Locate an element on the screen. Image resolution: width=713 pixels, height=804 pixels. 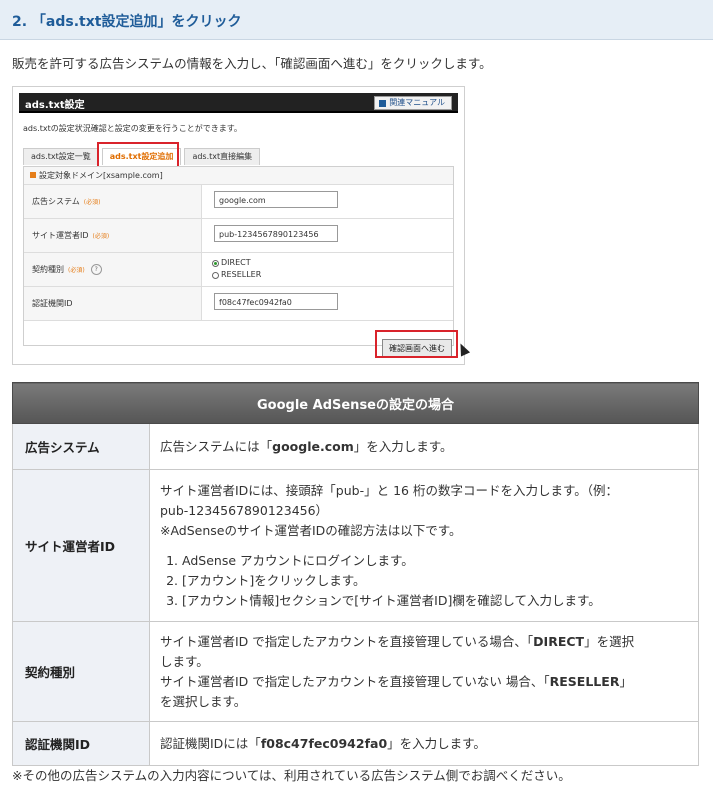
row-value: 広告システムには「google.com」を入力します。 is located at coordinates (424, 446).